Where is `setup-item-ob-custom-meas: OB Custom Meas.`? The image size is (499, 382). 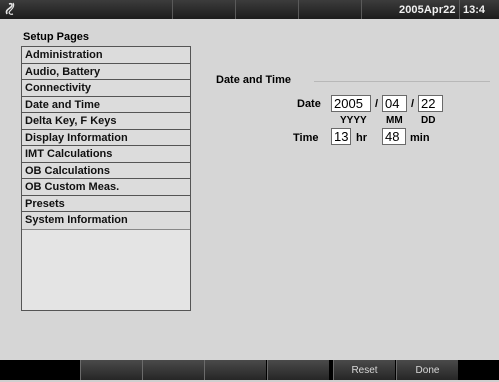
setup-item-ob-custom-meas: OB Custom Meas. is located at coordinates (106, 187).